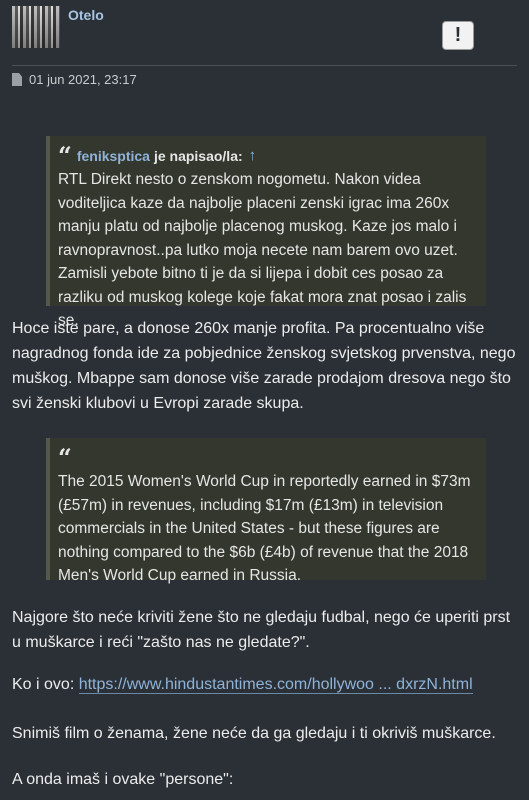 The image size is (529, 800). I want to click on document-icon, so click(17, 79).